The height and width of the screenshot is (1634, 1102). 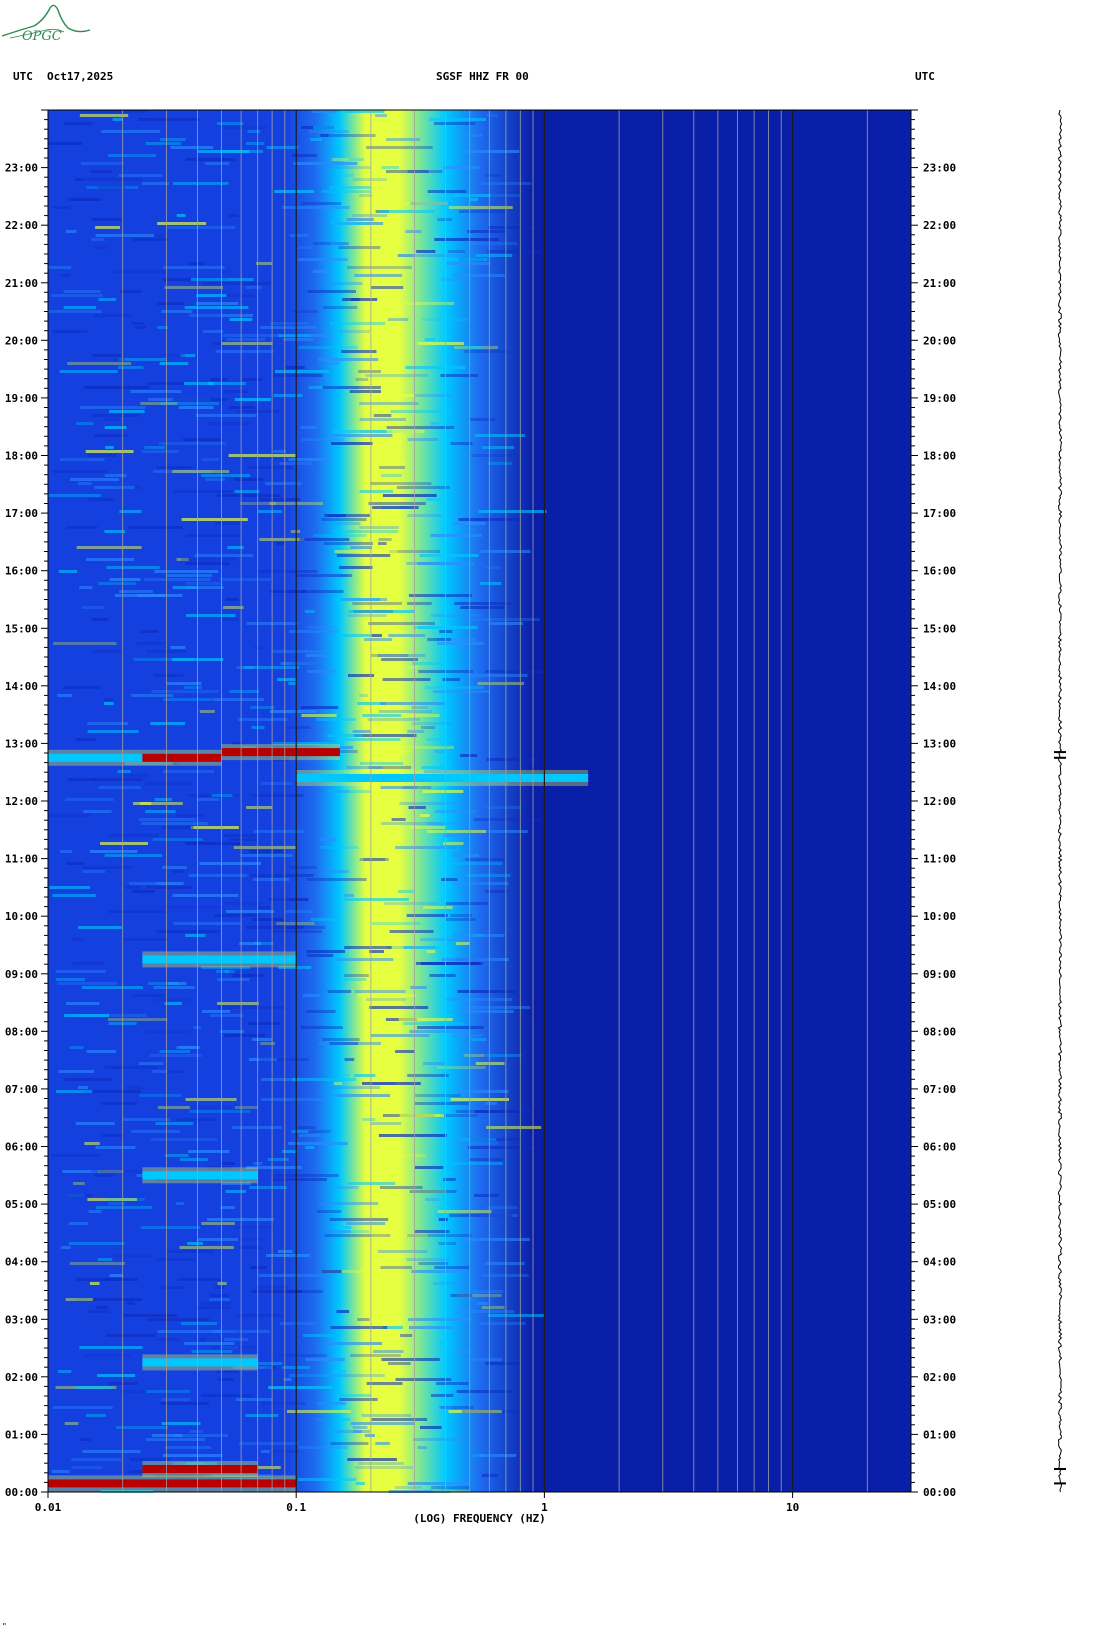 I want to click on y-tick-label-right-2: 02:00, so click(x=939, y=1377).